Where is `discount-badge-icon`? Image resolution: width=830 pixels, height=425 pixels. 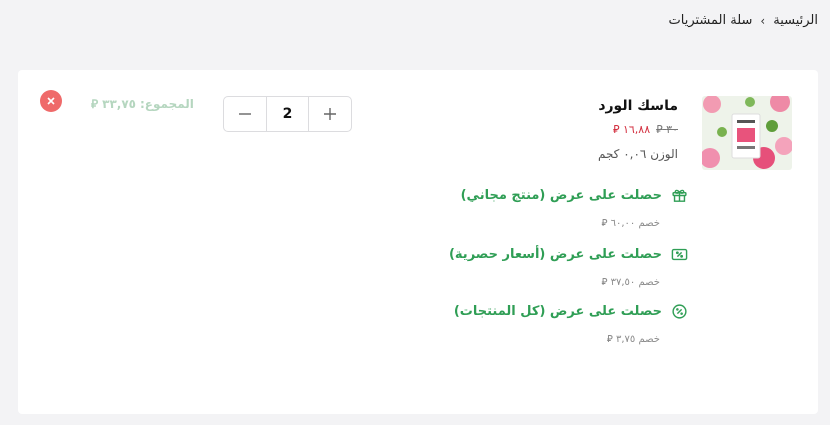
discount-badge-icon is located at coordinates (679, 311).